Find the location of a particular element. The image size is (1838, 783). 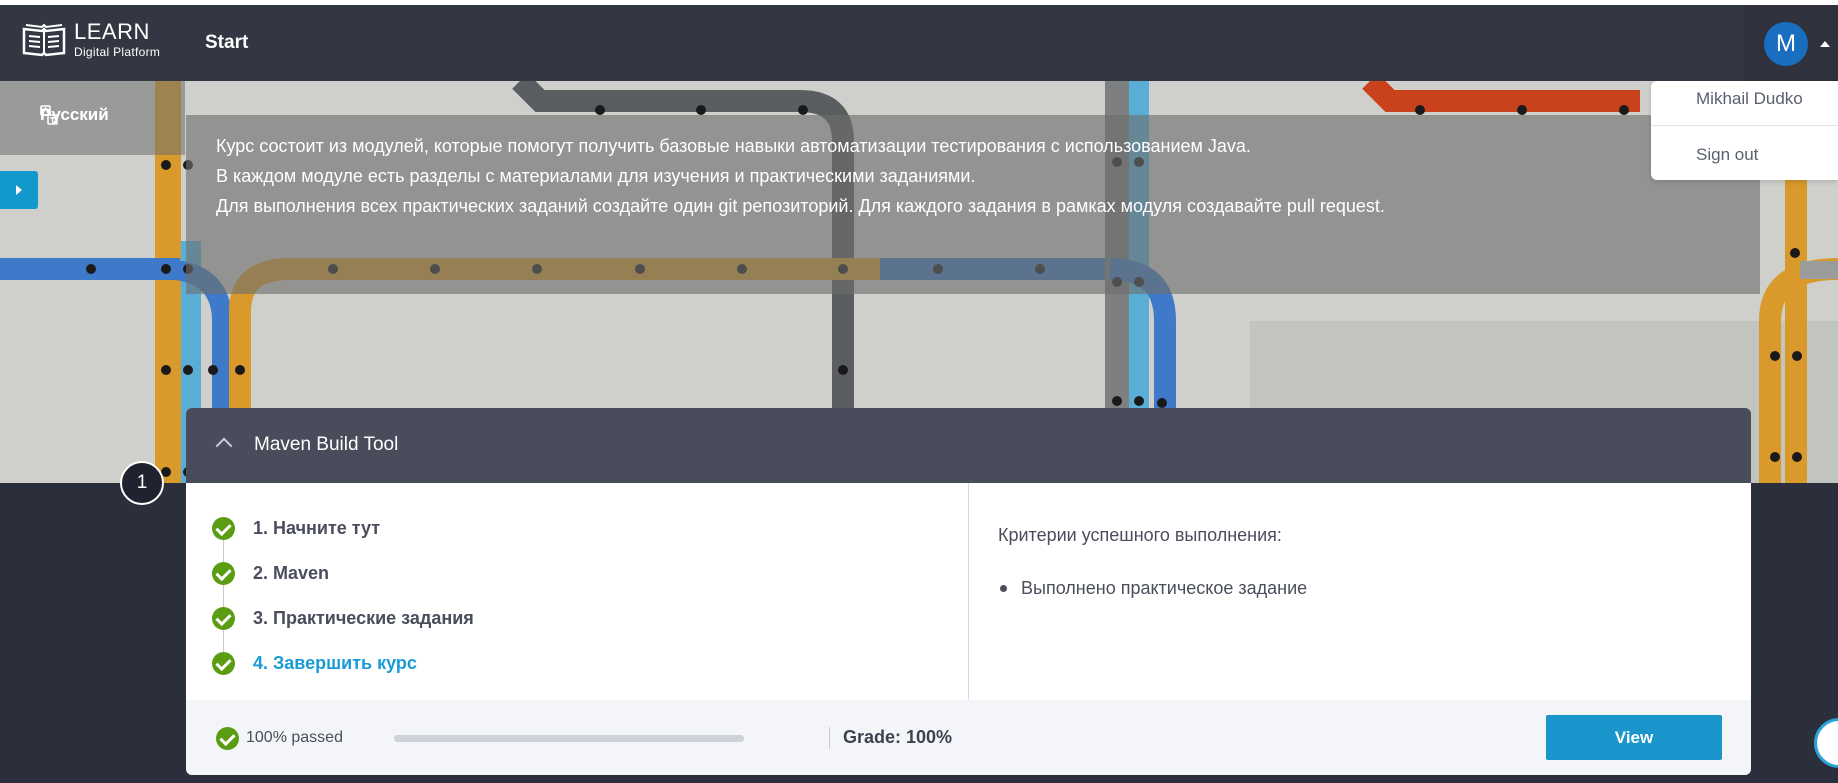

step-item-active: 4. Завершить курс is located at coordinates (314, 663).